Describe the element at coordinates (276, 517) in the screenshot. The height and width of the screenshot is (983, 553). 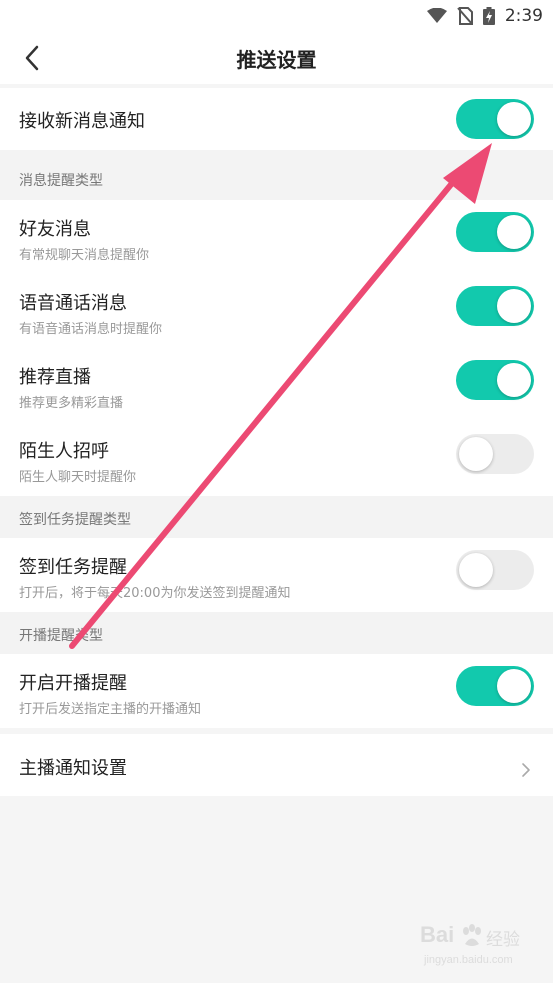
I see `section-header-checkin-types: 签到任务提醒类型` at that location.